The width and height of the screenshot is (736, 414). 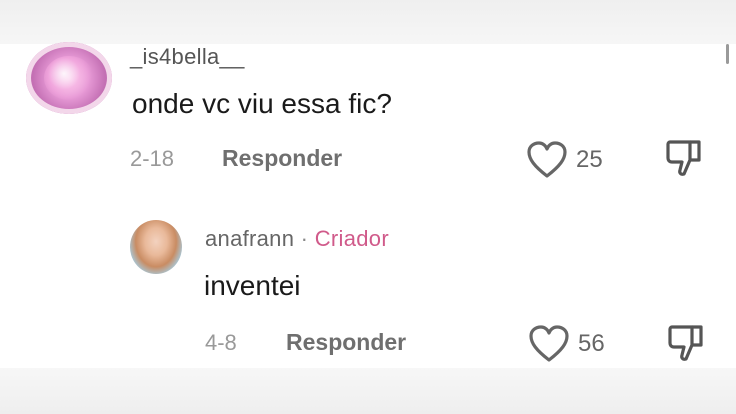 I want to click on like-count: 25, so click(x=589, y=159).